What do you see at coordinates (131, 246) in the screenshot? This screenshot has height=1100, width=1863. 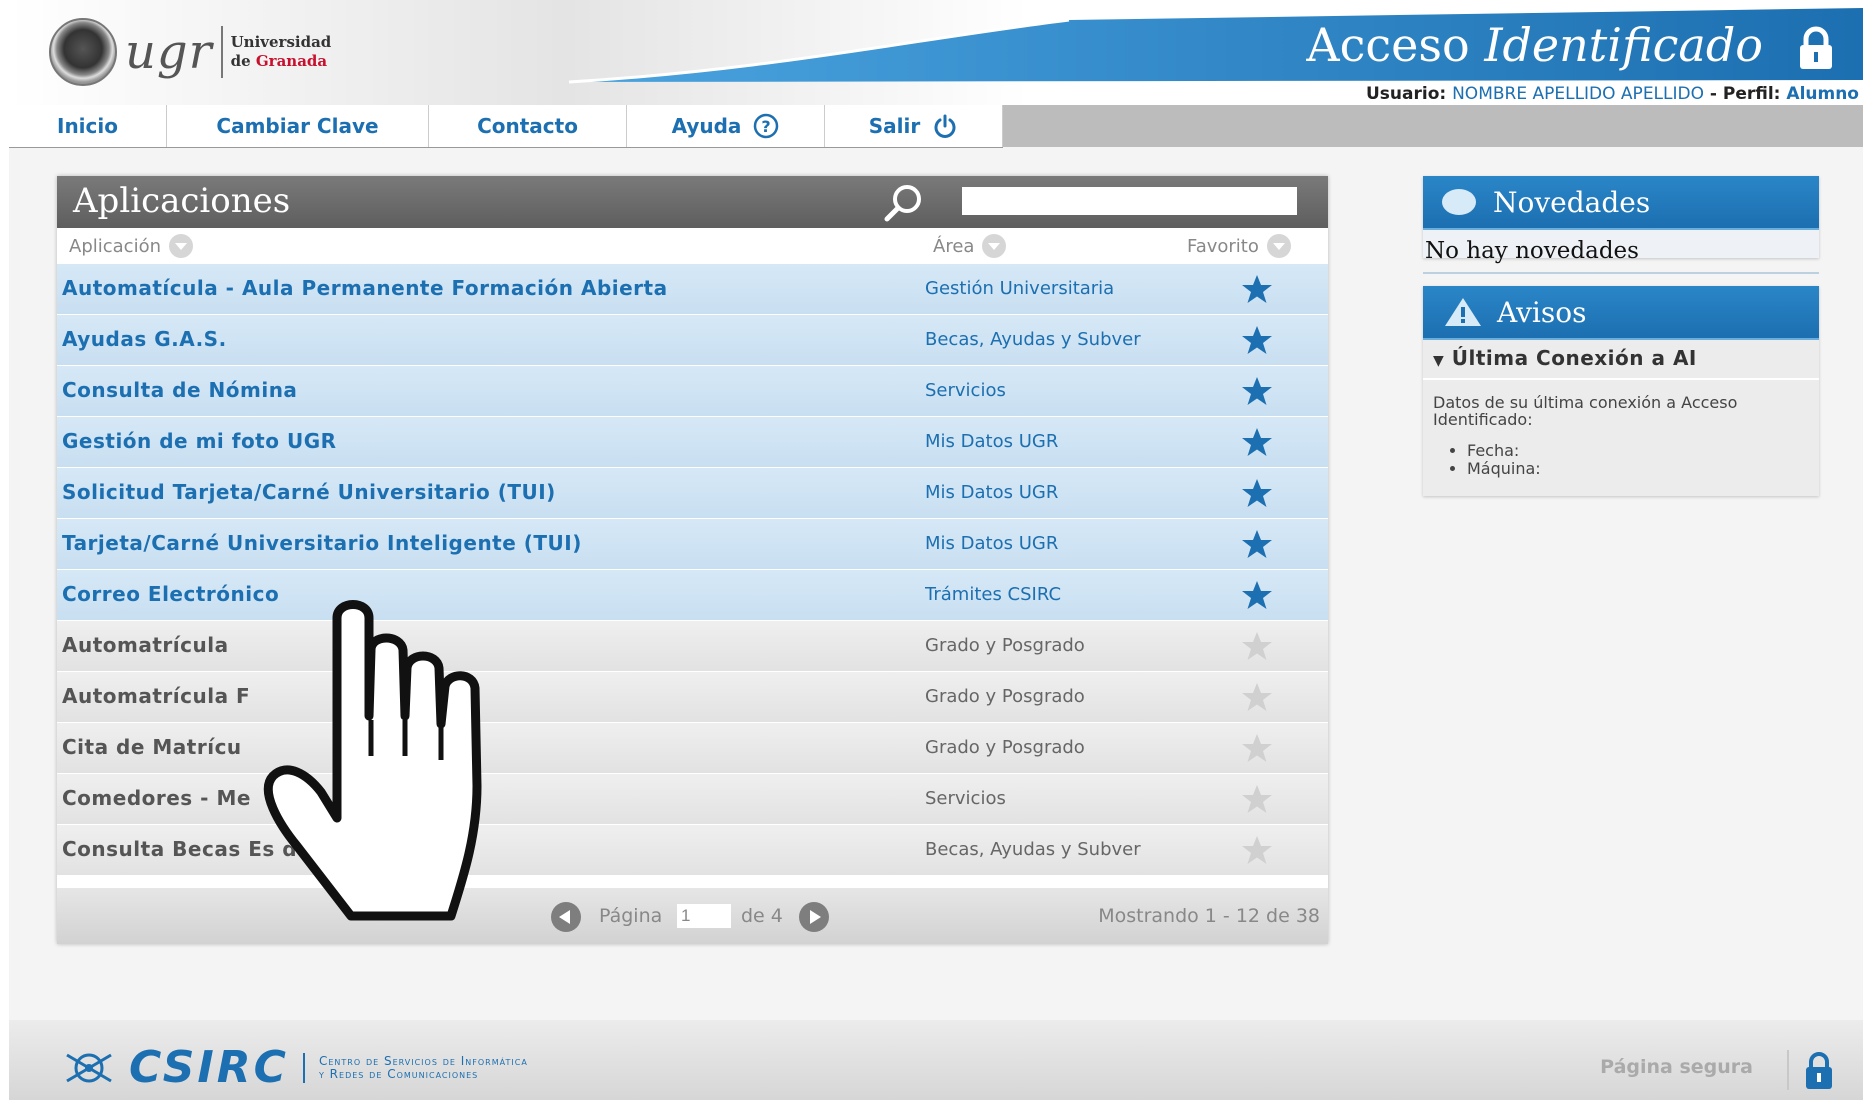 I see `column-aplicacion: Aplicación` at bounding box center [131, 246].